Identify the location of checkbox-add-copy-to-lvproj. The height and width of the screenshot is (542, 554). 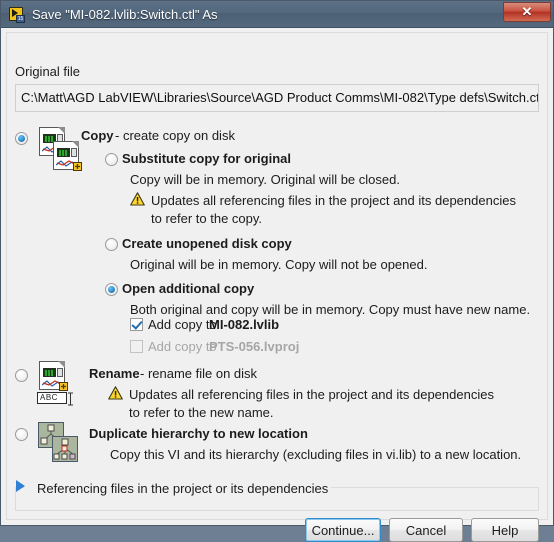
(136, 346).